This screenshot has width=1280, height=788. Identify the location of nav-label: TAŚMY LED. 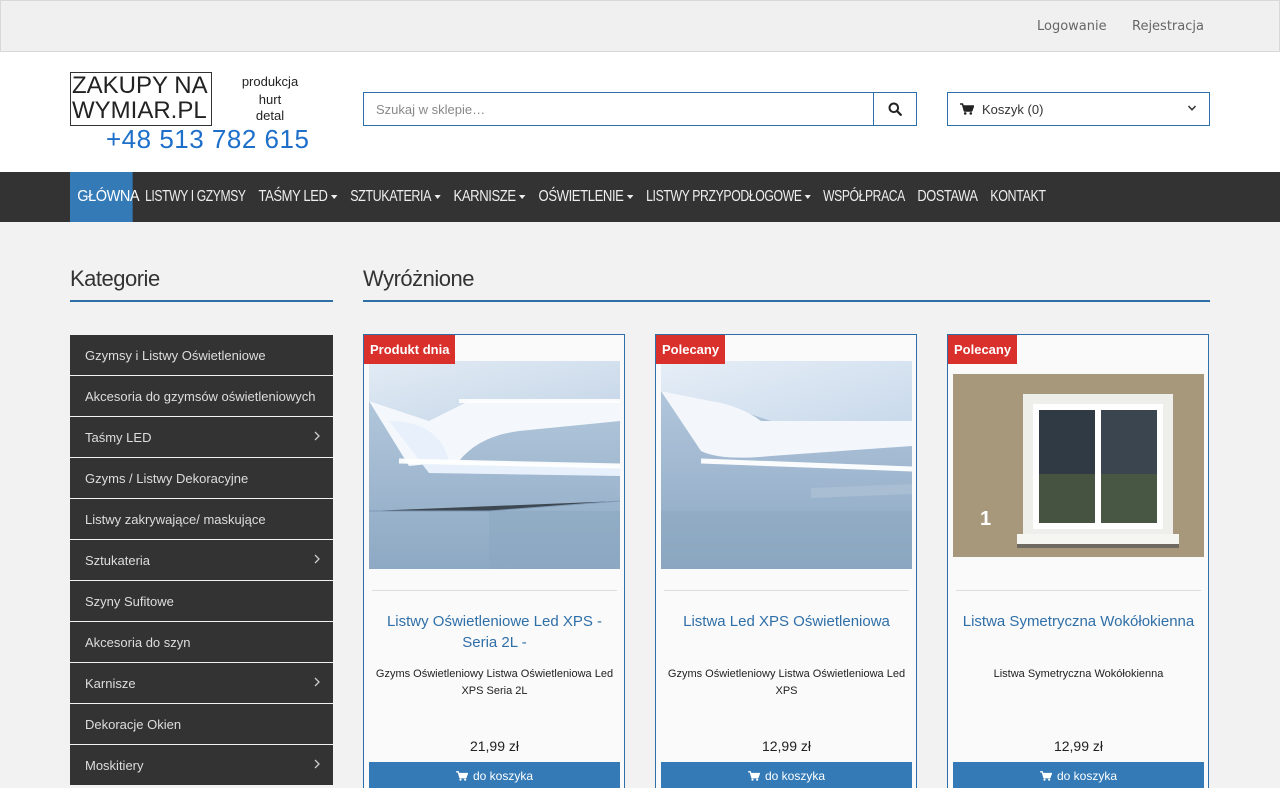
(293, 196).